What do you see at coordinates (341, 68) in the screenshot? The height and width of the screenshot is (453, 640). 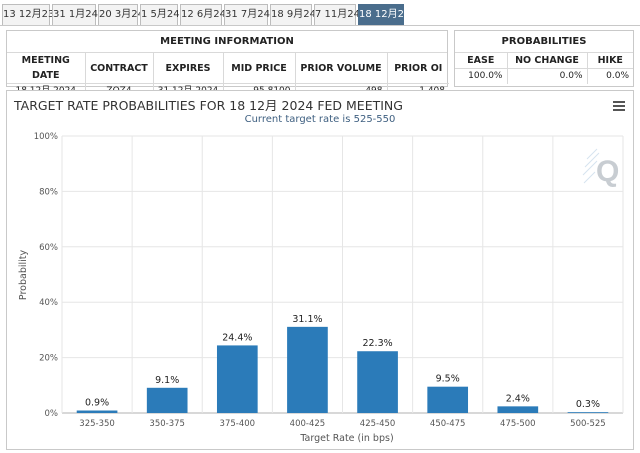 I see `header-prior-volume: PRIOR VOLUME` at bounding box center [341, 68].